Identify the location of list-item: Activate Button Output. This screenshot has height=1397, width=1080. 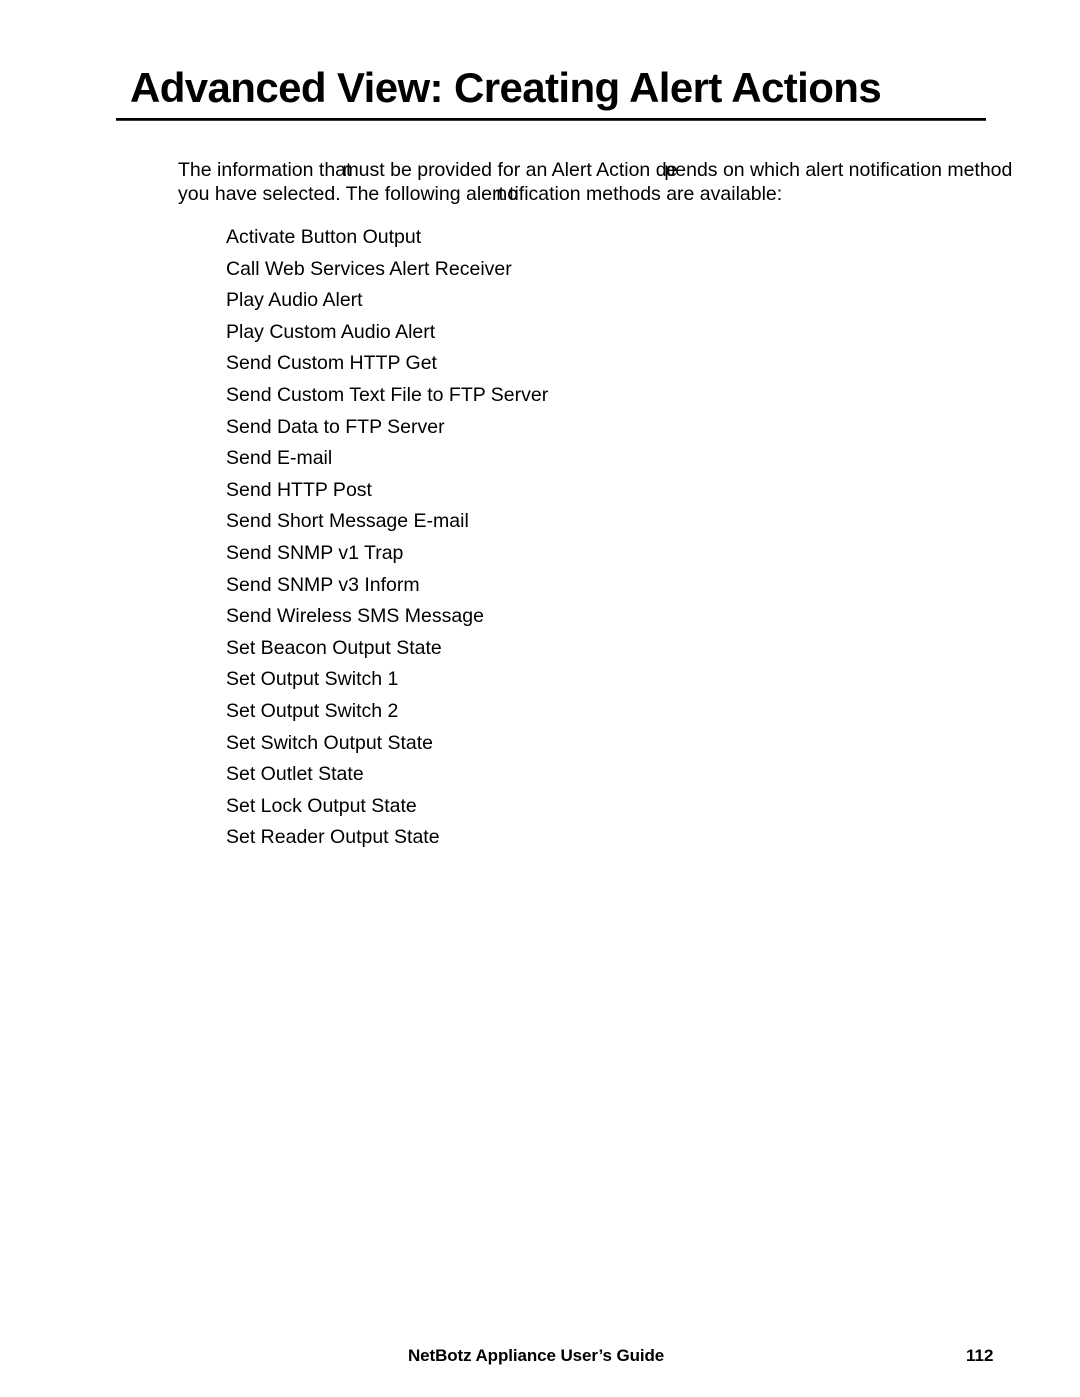
(324, 237).